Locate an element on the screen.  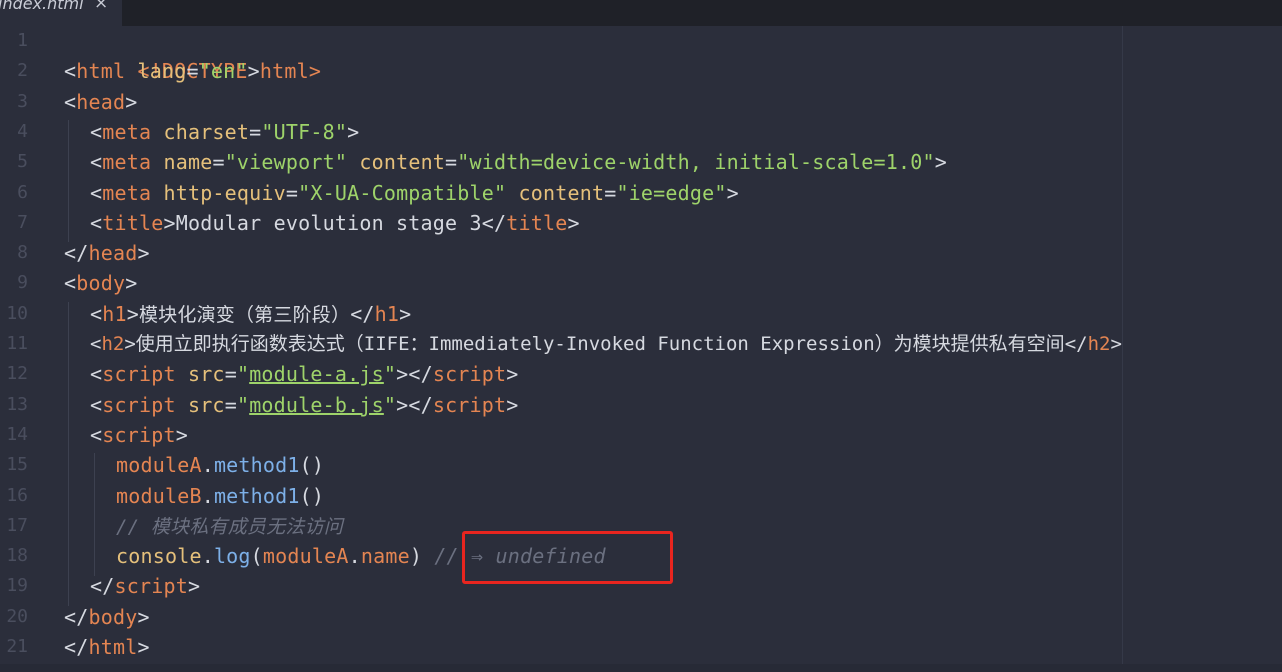
code-line-7: <title>Modular evolution stage 3</title> is located at coordinates (335, 222).